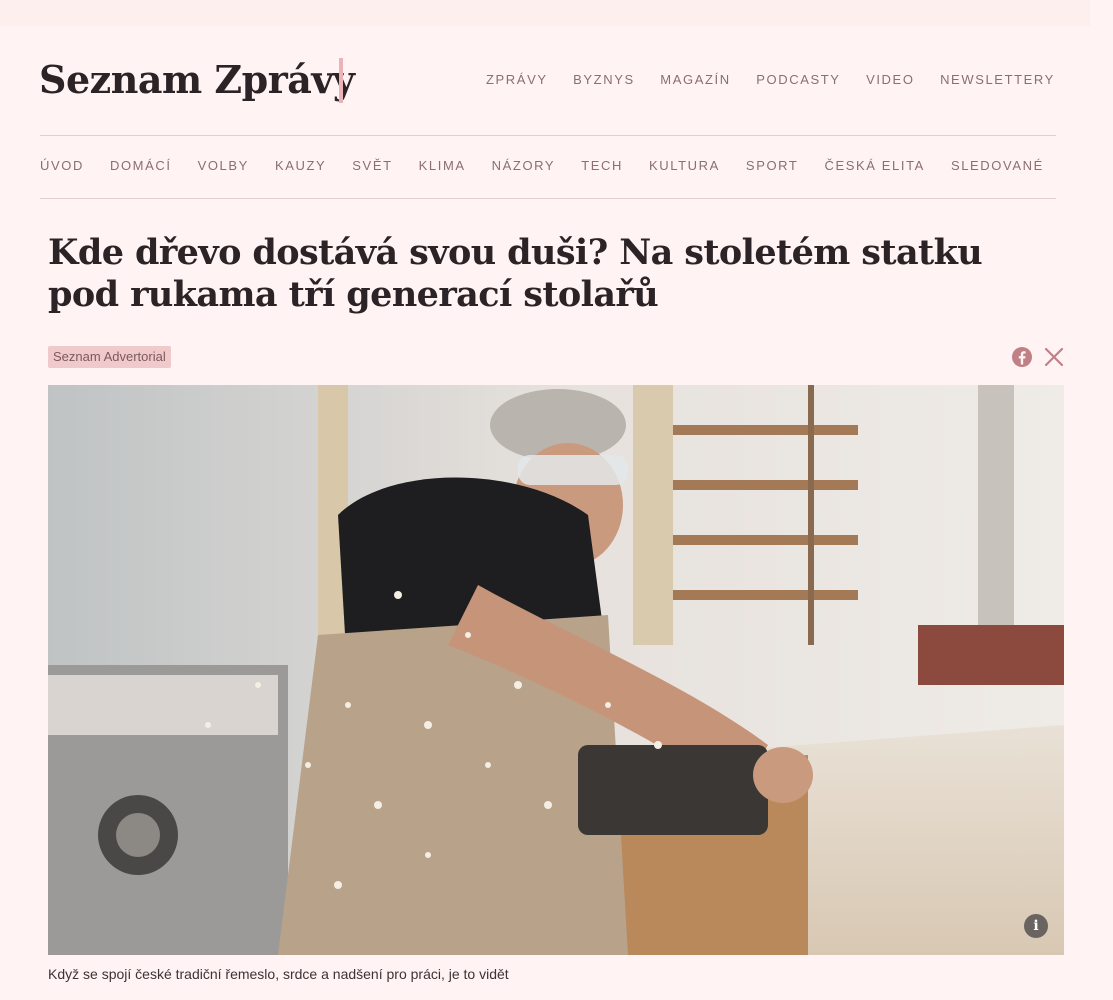  Describe the element at coordinates (695, 79) in the screenshot. I see `top-nav-magazin: MAGAZÍN` at that location.